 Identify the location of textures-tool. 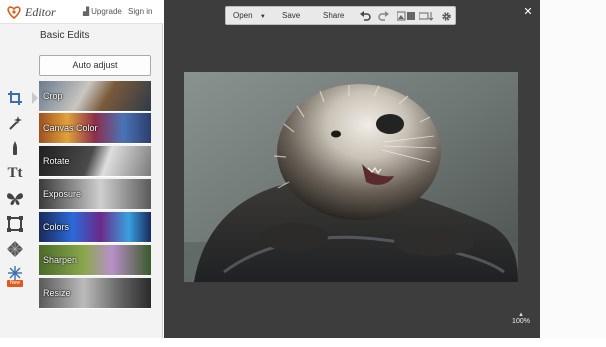
(15, 249).